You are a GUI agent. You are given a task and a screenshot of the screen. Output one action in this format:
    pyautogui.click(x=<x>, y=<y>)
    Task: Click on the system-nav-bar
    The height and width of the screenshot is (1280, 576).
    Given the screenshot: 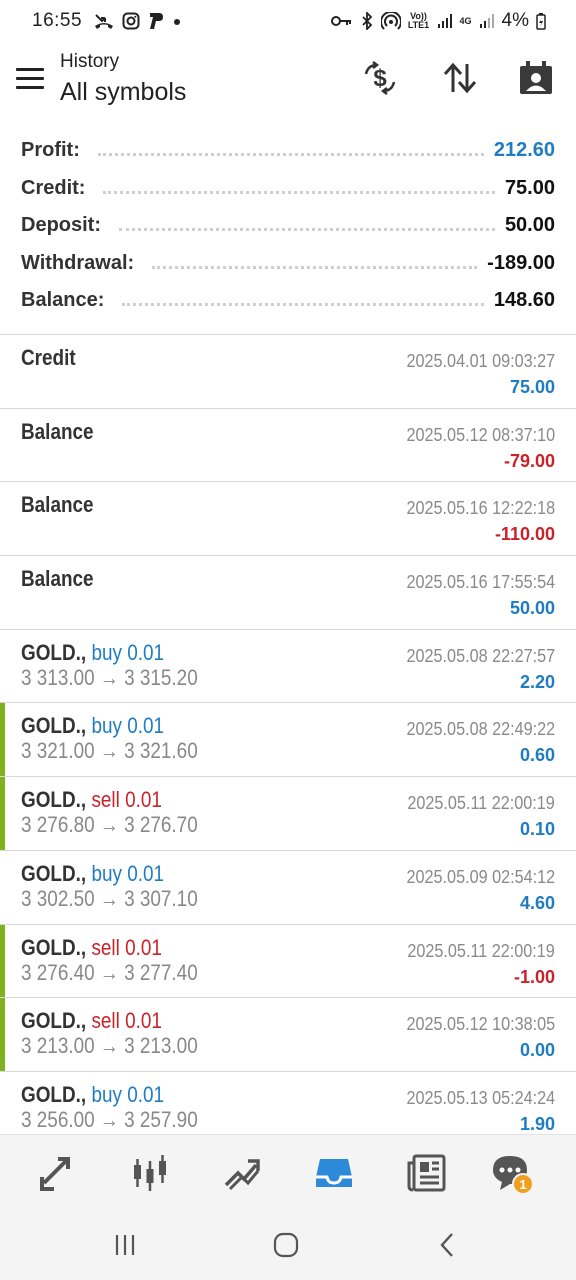 What is the action you would take?
    pyautogui.click(x=288, y=1245)
    